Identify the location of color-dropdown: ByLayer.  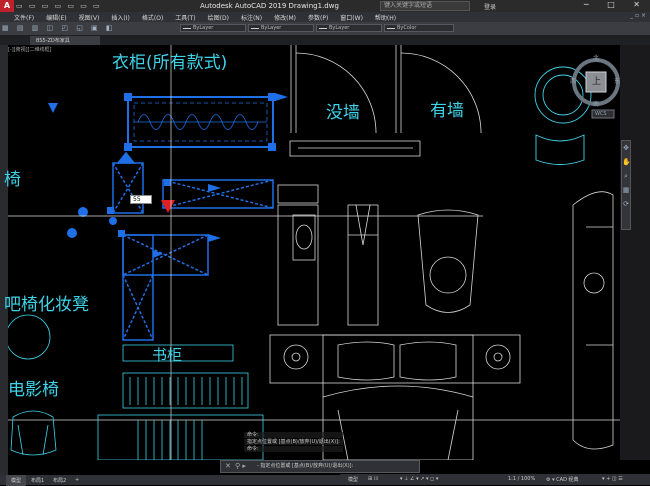
(213, 28).